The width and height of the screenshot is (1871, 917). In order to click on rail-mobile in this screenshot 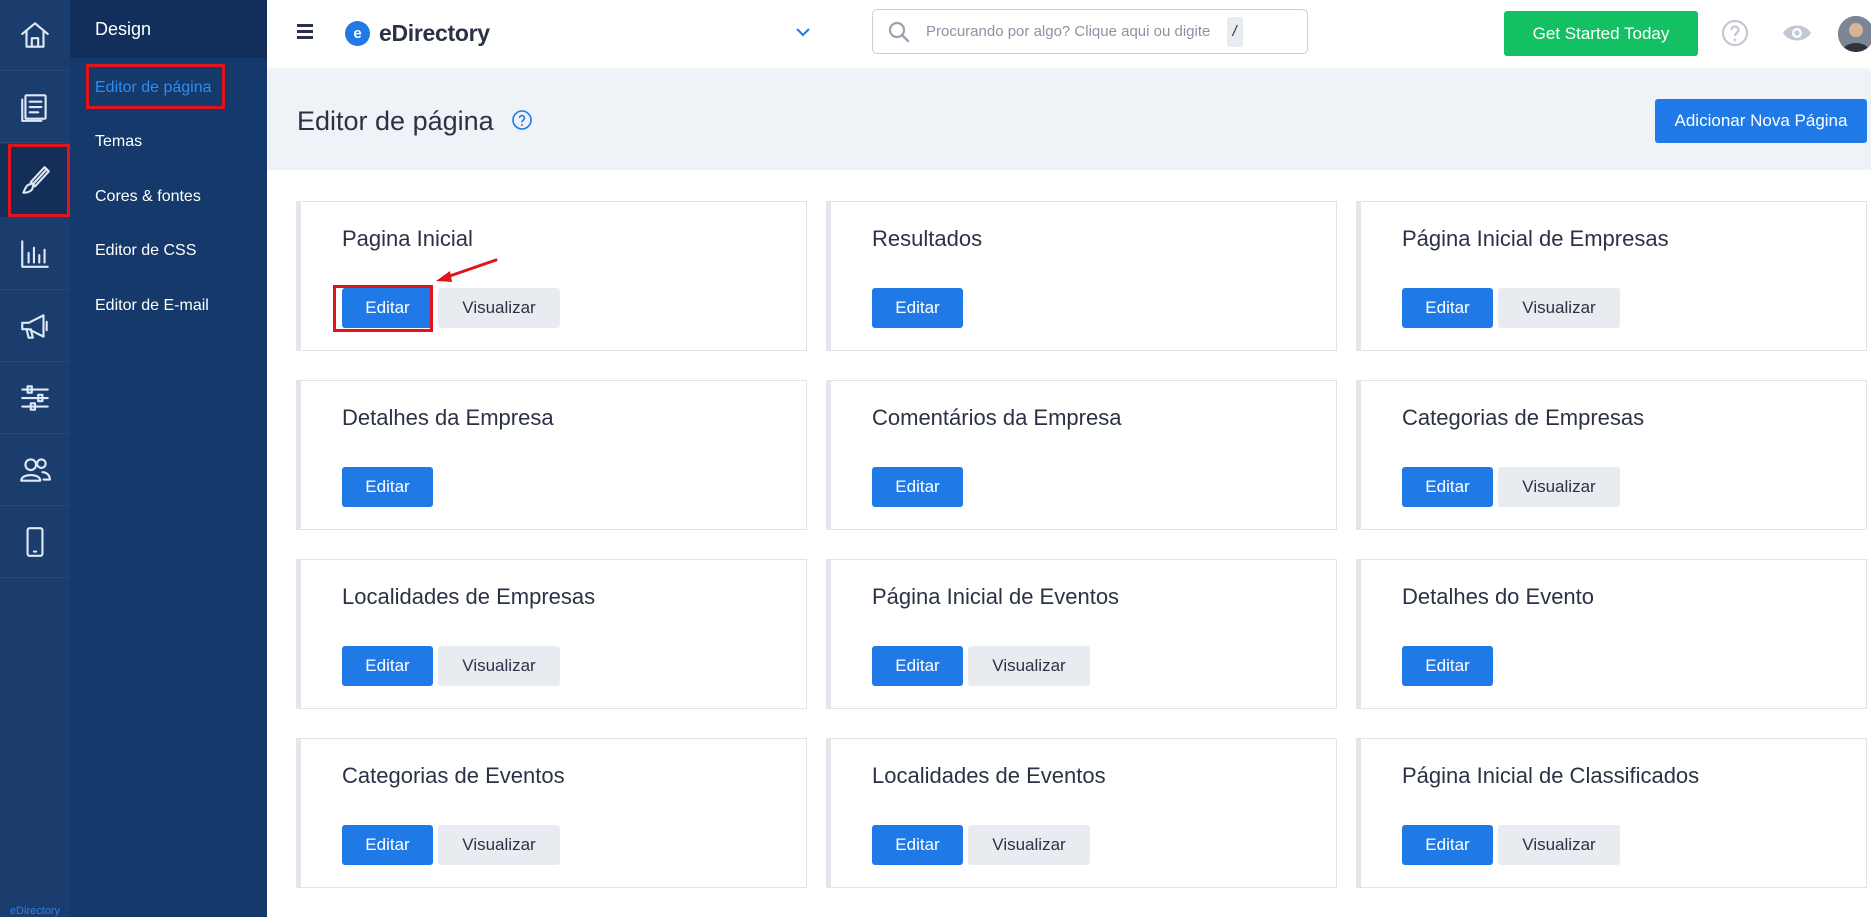, I will do `click(35, 542)`.